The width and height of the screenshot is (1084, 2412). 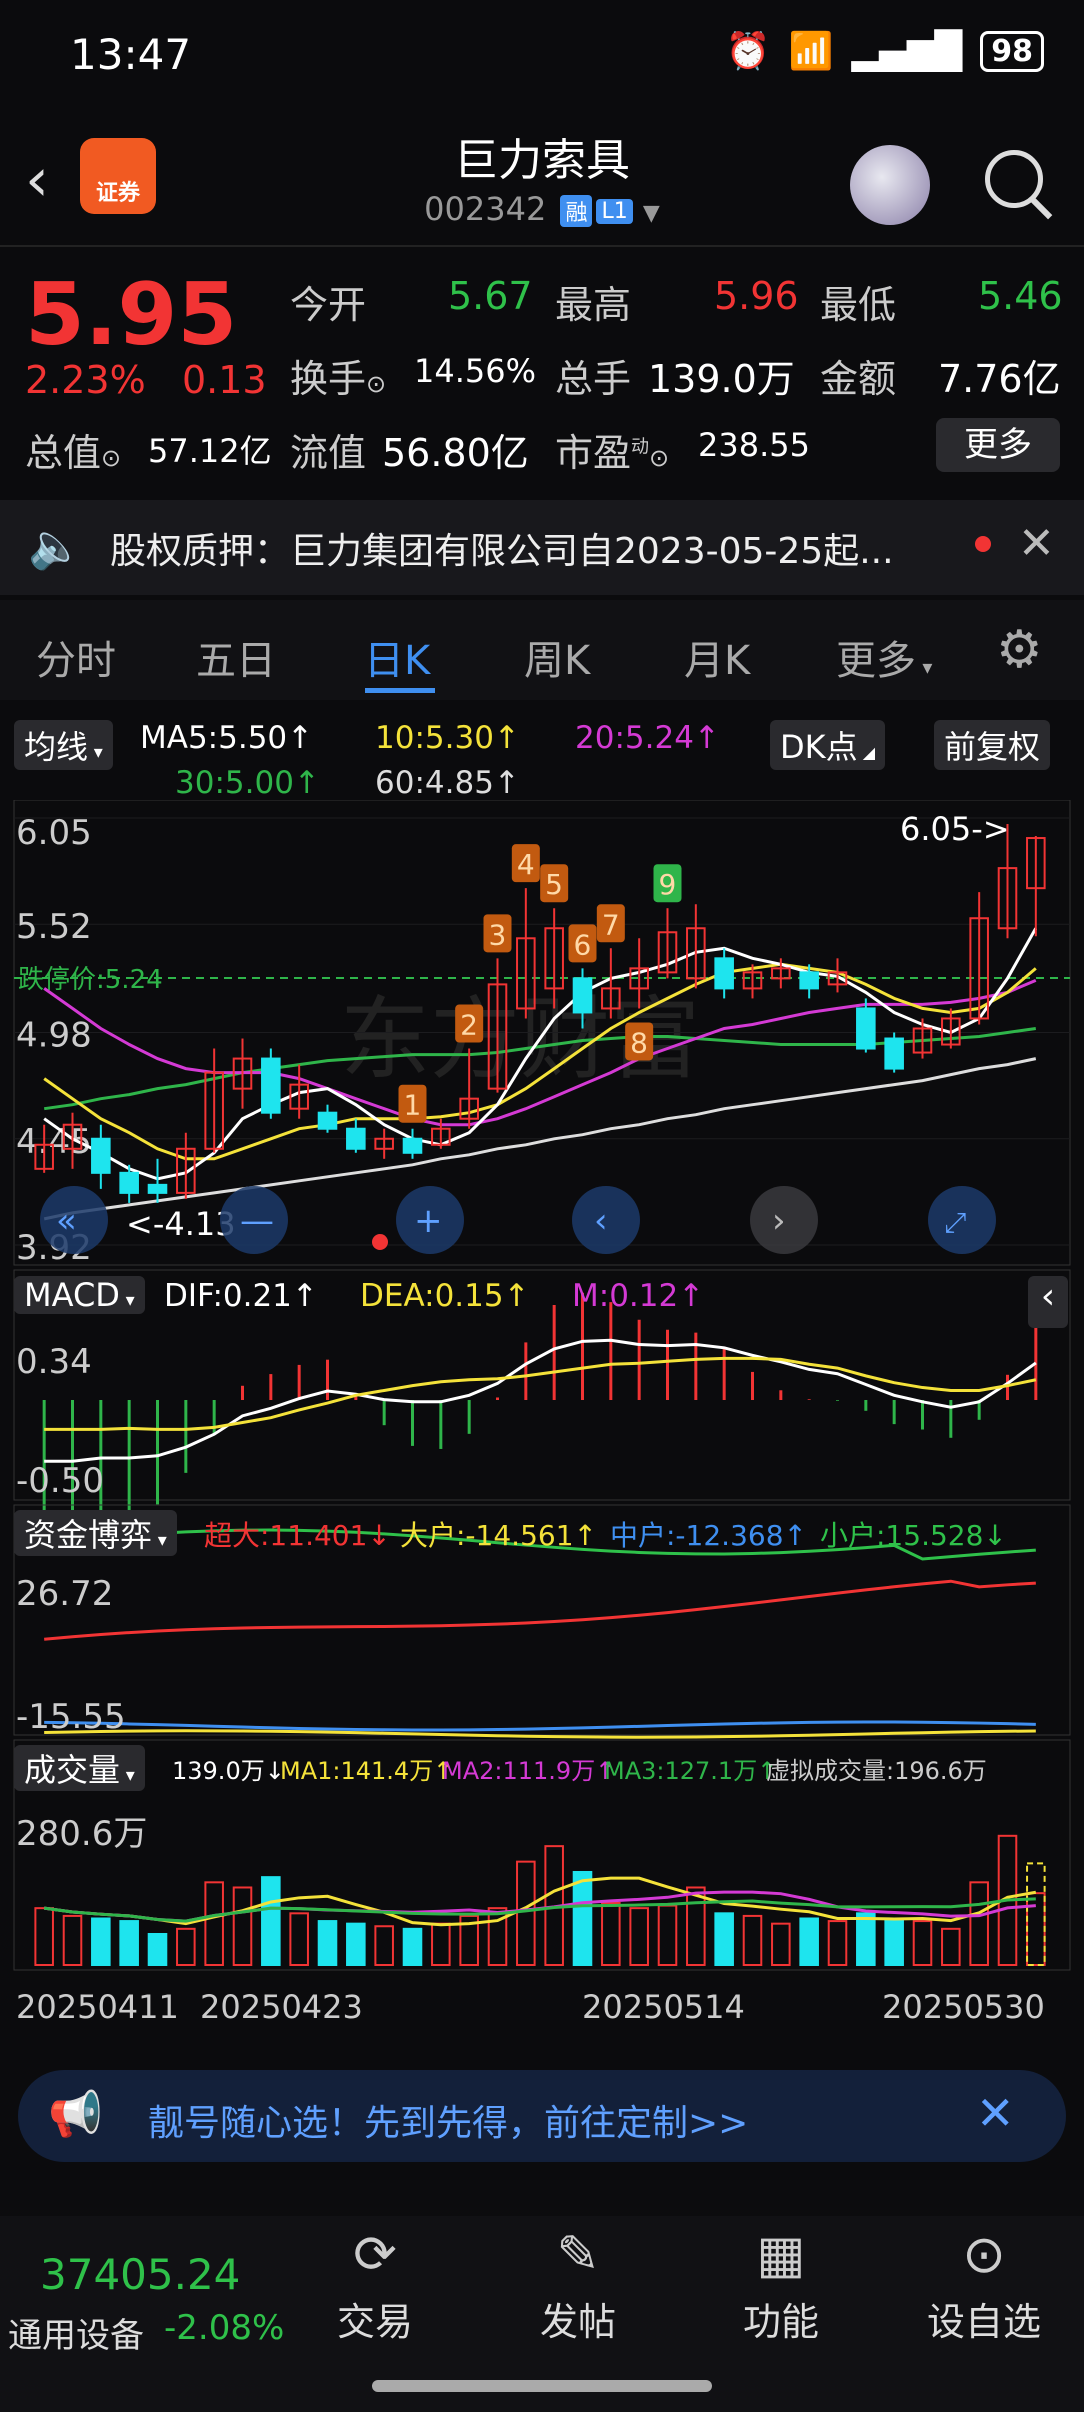 What do you see at coordinates (97, 2007) in the screenshot?
I see `date-label: 20250411` at bounding box center [97, 2007].